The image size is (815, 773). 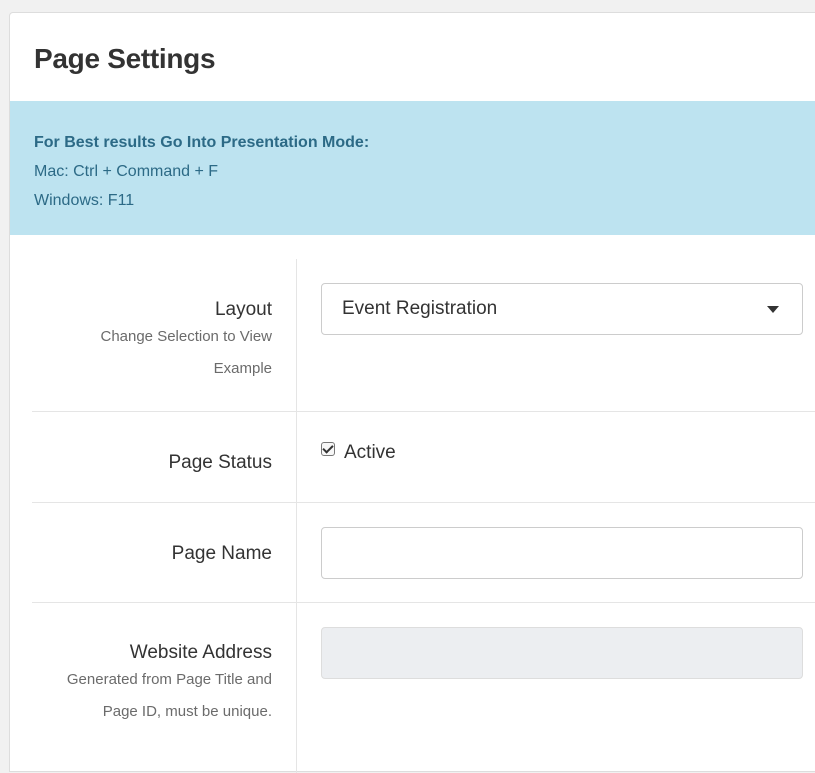 What do you see at coordinates (187, 711) in the screenshot?
I see `website-address-help-line-2: Page ID, must be unique.` at bounding box center [187, 711].